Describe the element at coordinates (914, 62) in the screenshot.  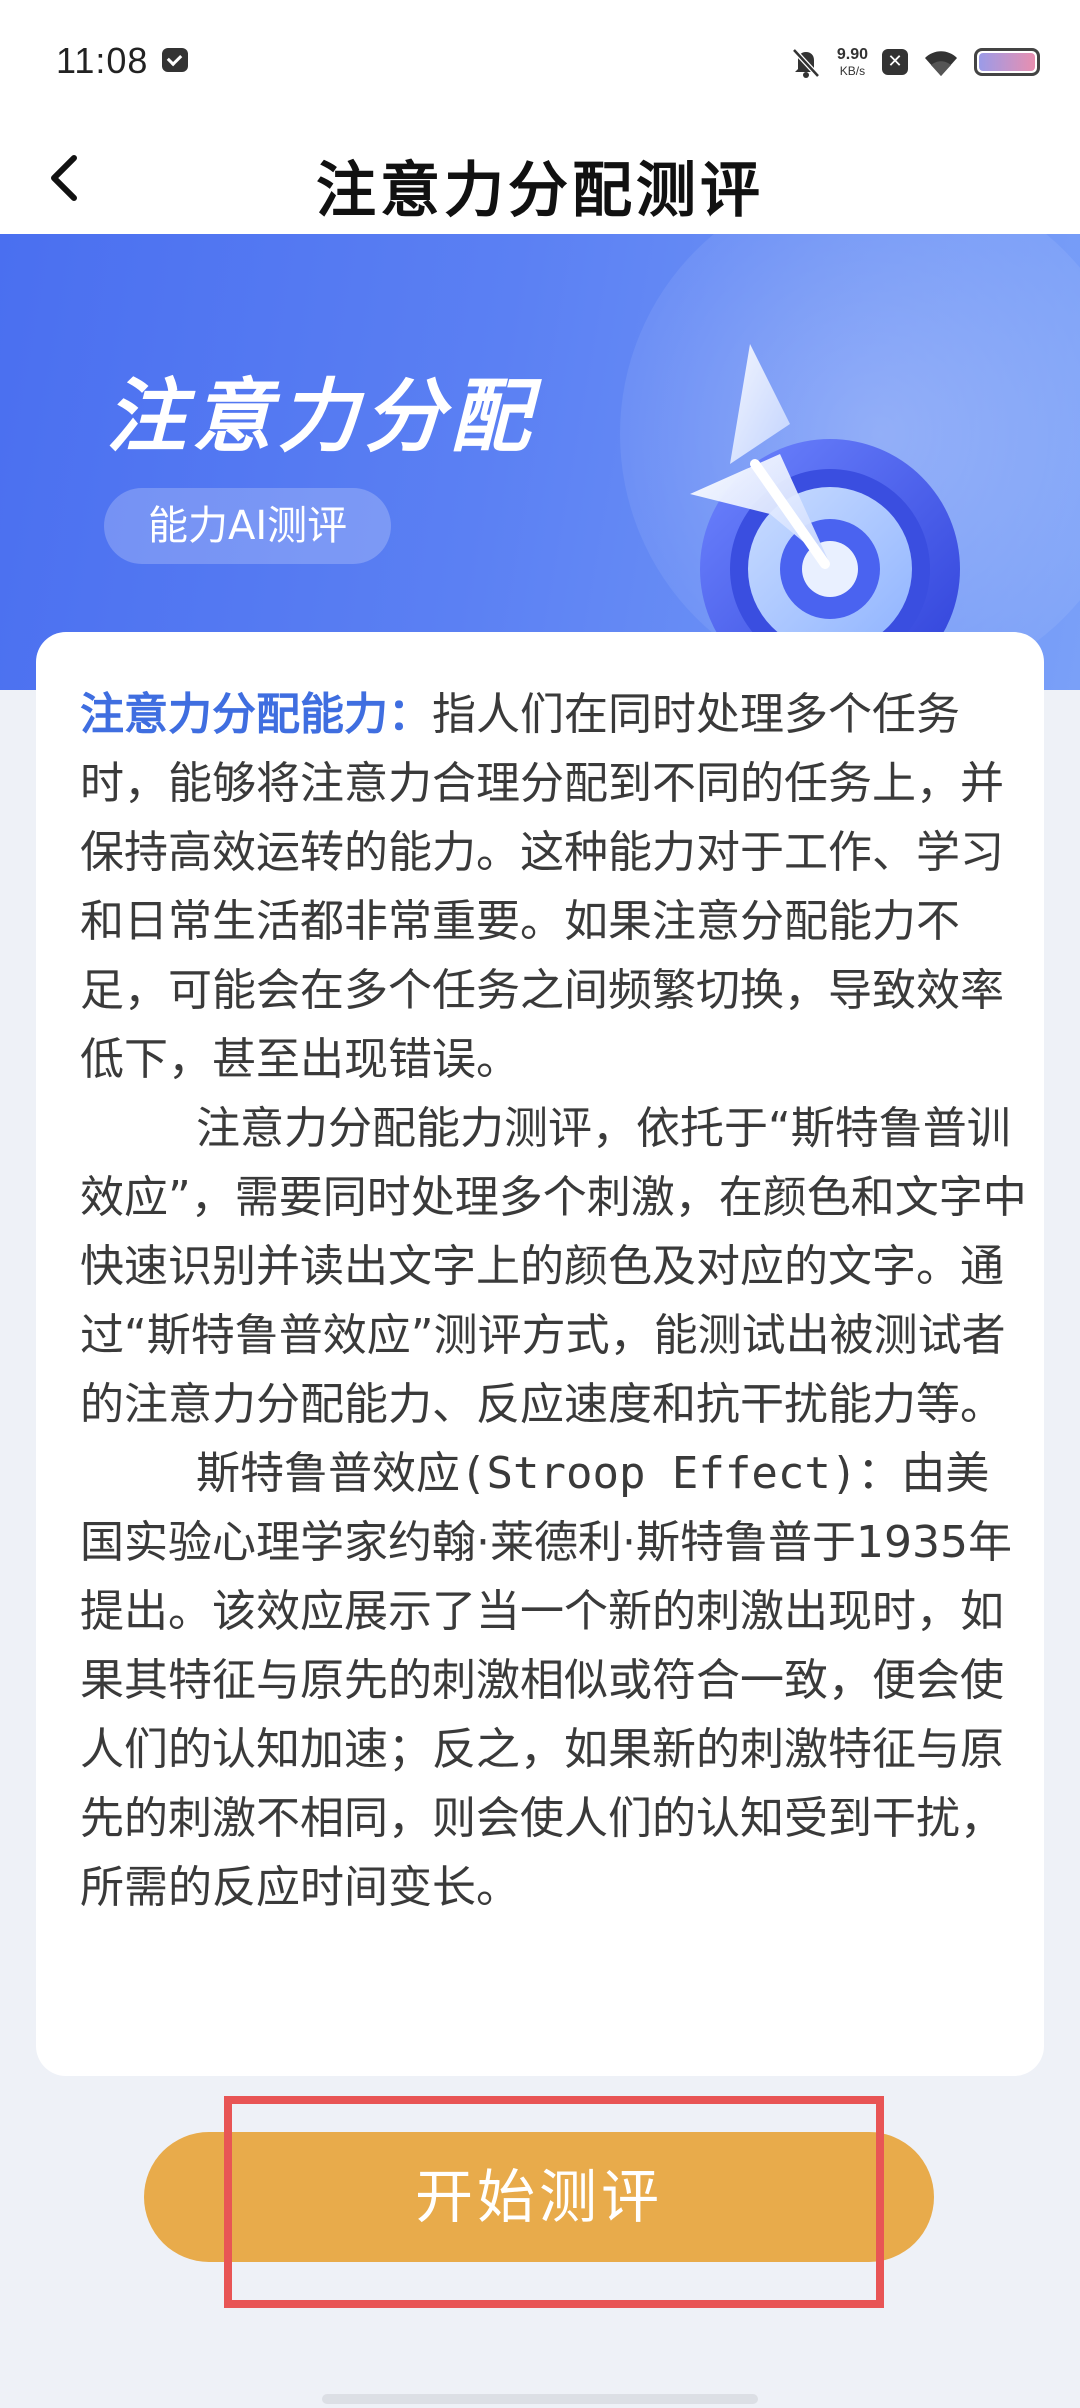
I see `status-icons: 9.90 KB/s ✕` at that location.